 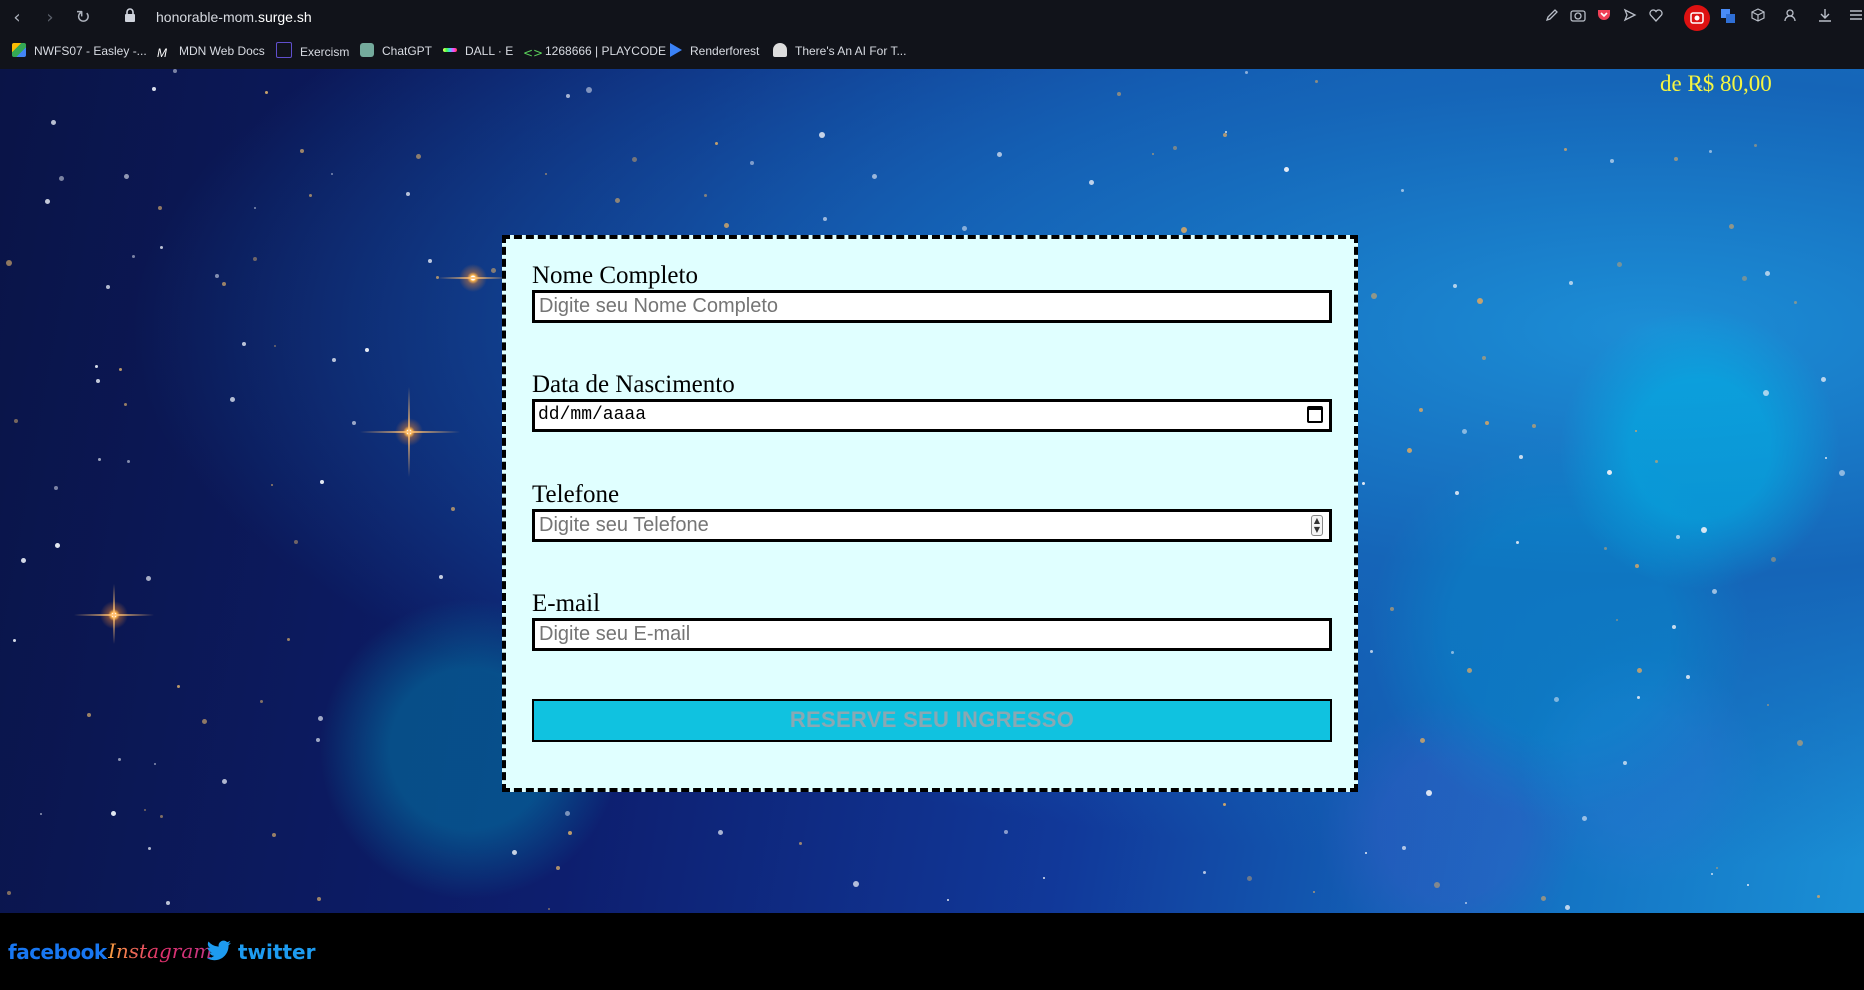 I want to click on cube-icon, so click(x=1758, y=18).